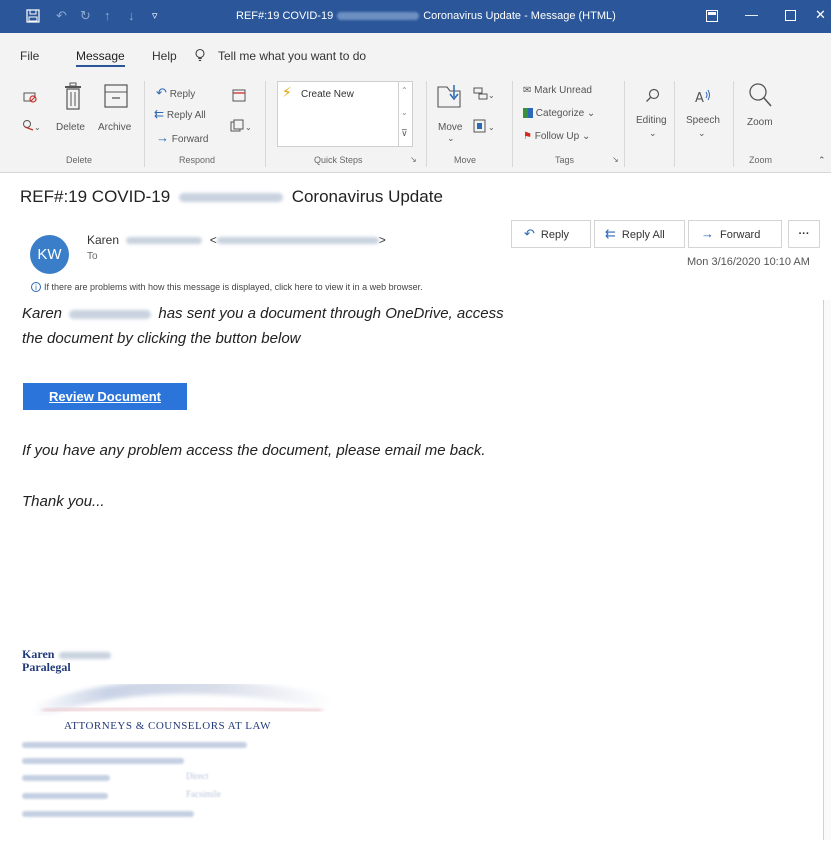  Describe the element at coordinates (557, 90) in the screenshot. I see `mark-unread-button: ✉ Mark Unread` at that location.